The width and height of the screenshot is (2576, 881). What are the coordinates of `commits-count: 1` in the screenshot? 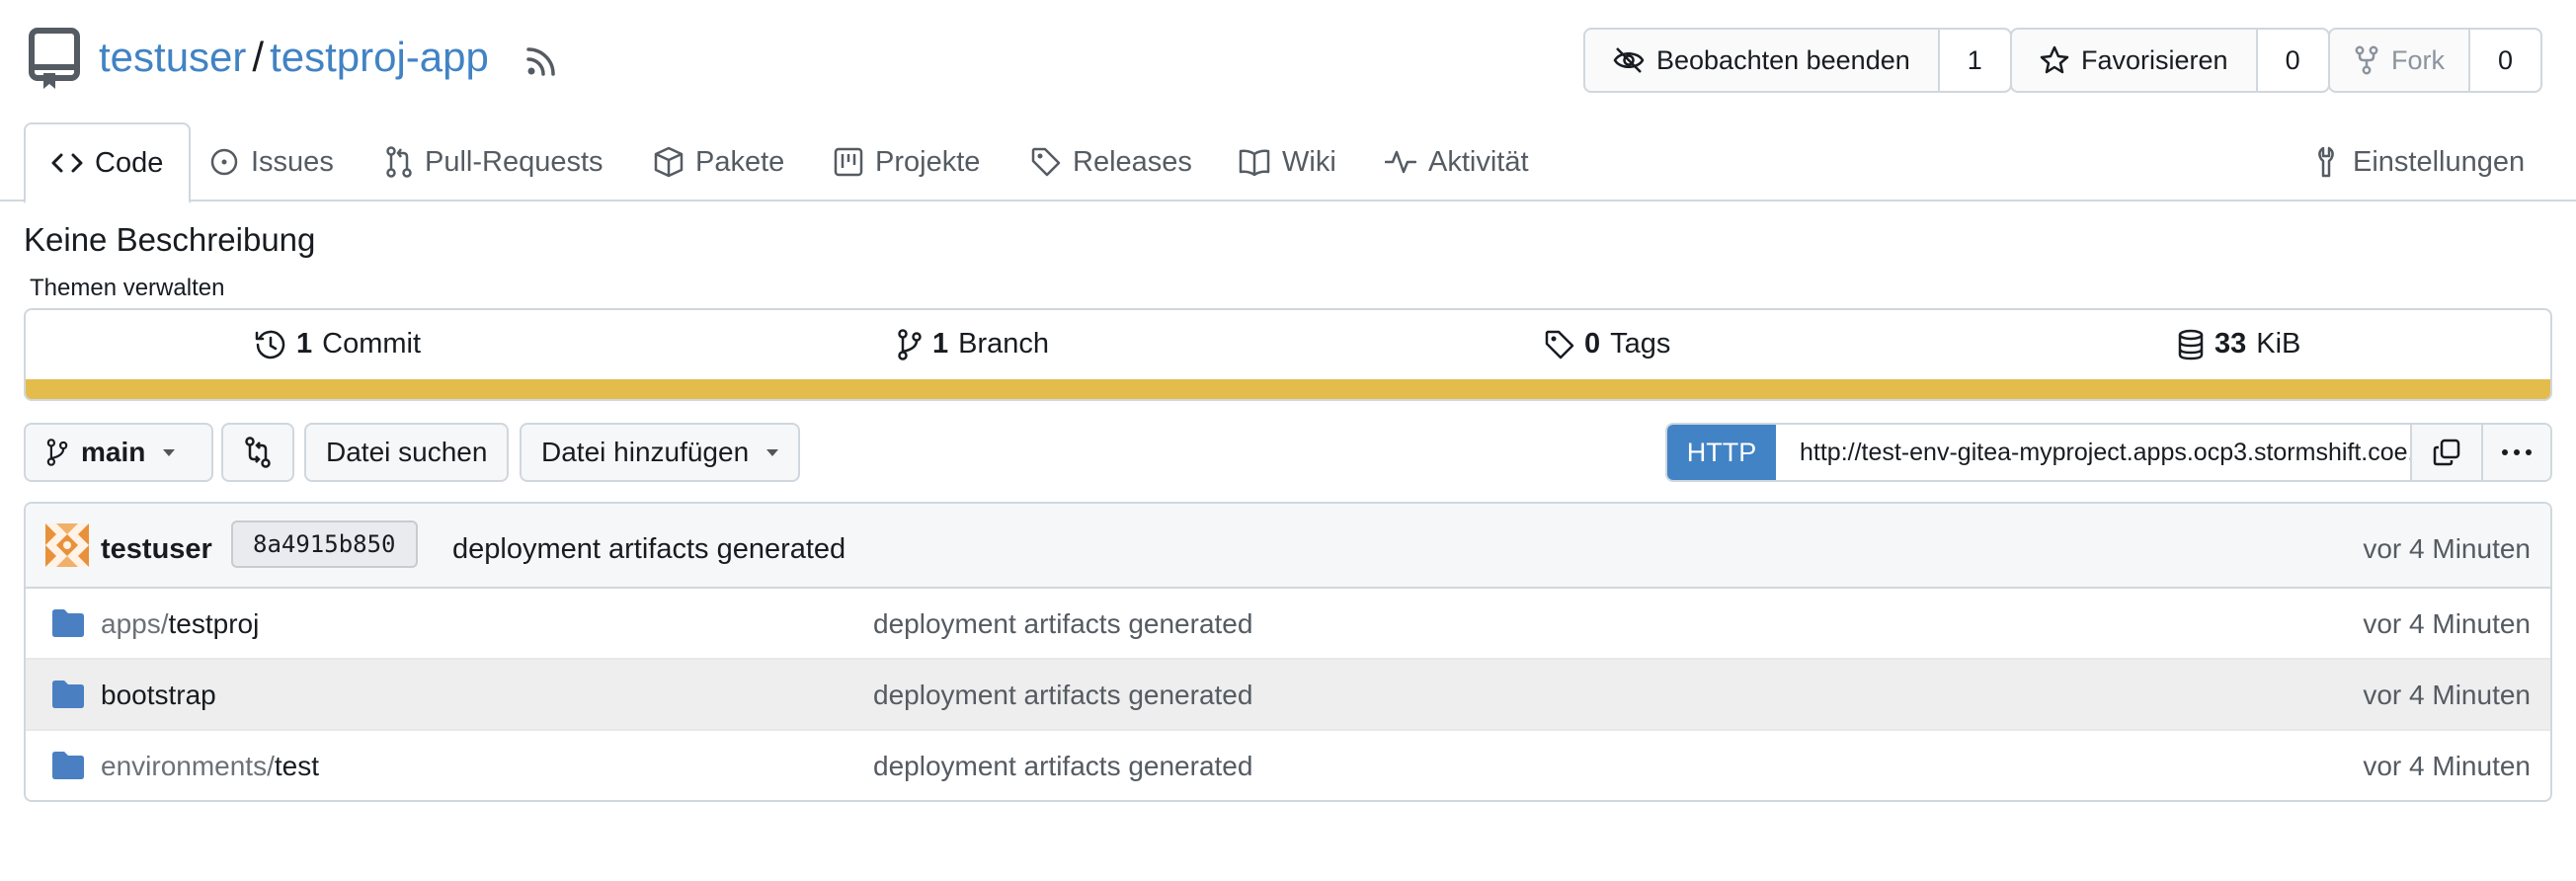 It's located at (304, 344).